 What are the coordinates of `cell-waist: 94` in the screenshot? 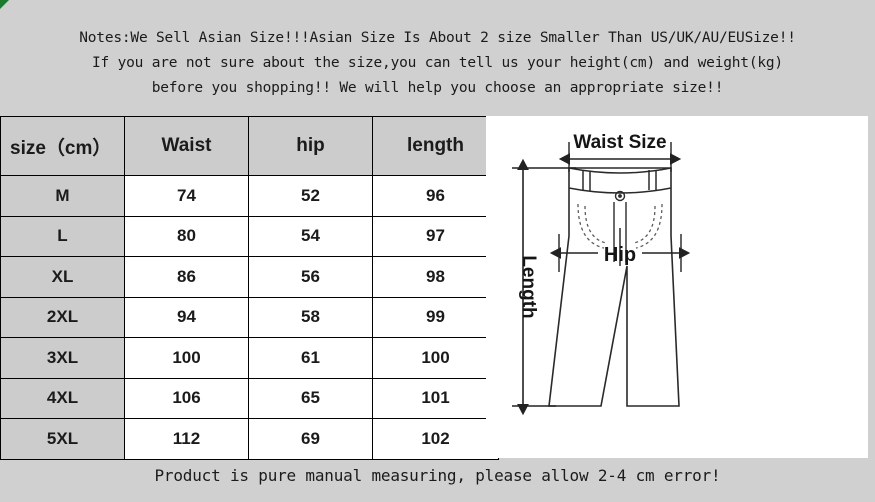 It's located at (186, 317).